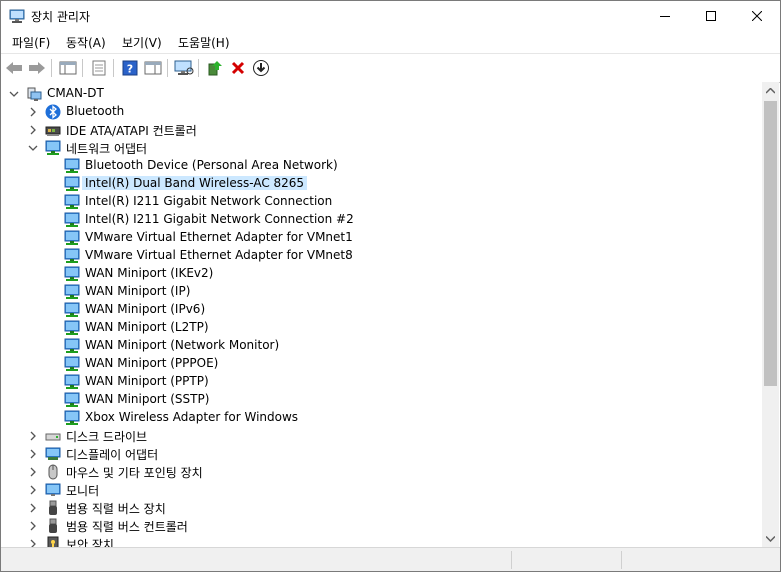  What do you see at coordinates (381, 541) in the screenshot?
I see `tree-category: 보안 장치` at bounding box center [381, 541].